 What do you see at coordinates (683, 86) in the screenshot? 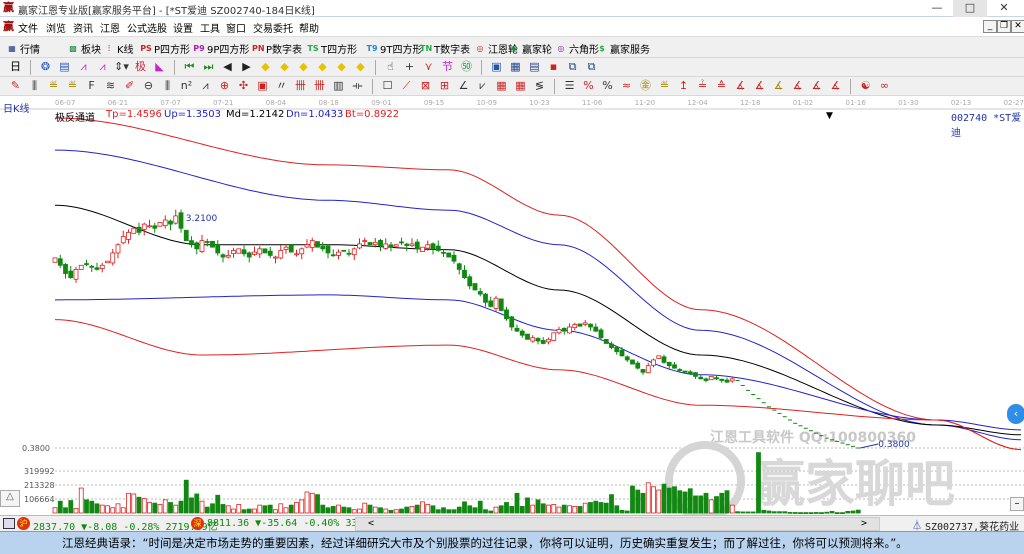
I see `pointer-icon: ↥` at bounding box center [683, 86].